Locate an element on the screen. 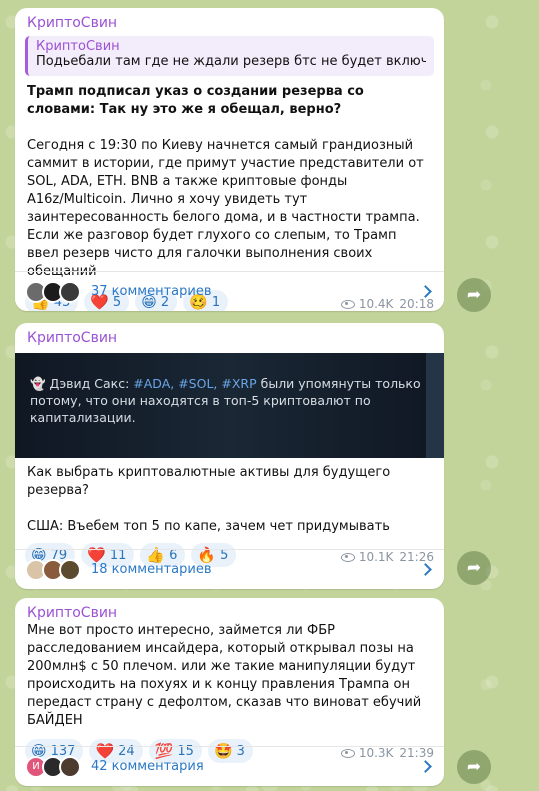 The height and width of the screenshot is (791, 539). image-text-prefix: Дэвид Сакс: is located at coordinates (91, 383).